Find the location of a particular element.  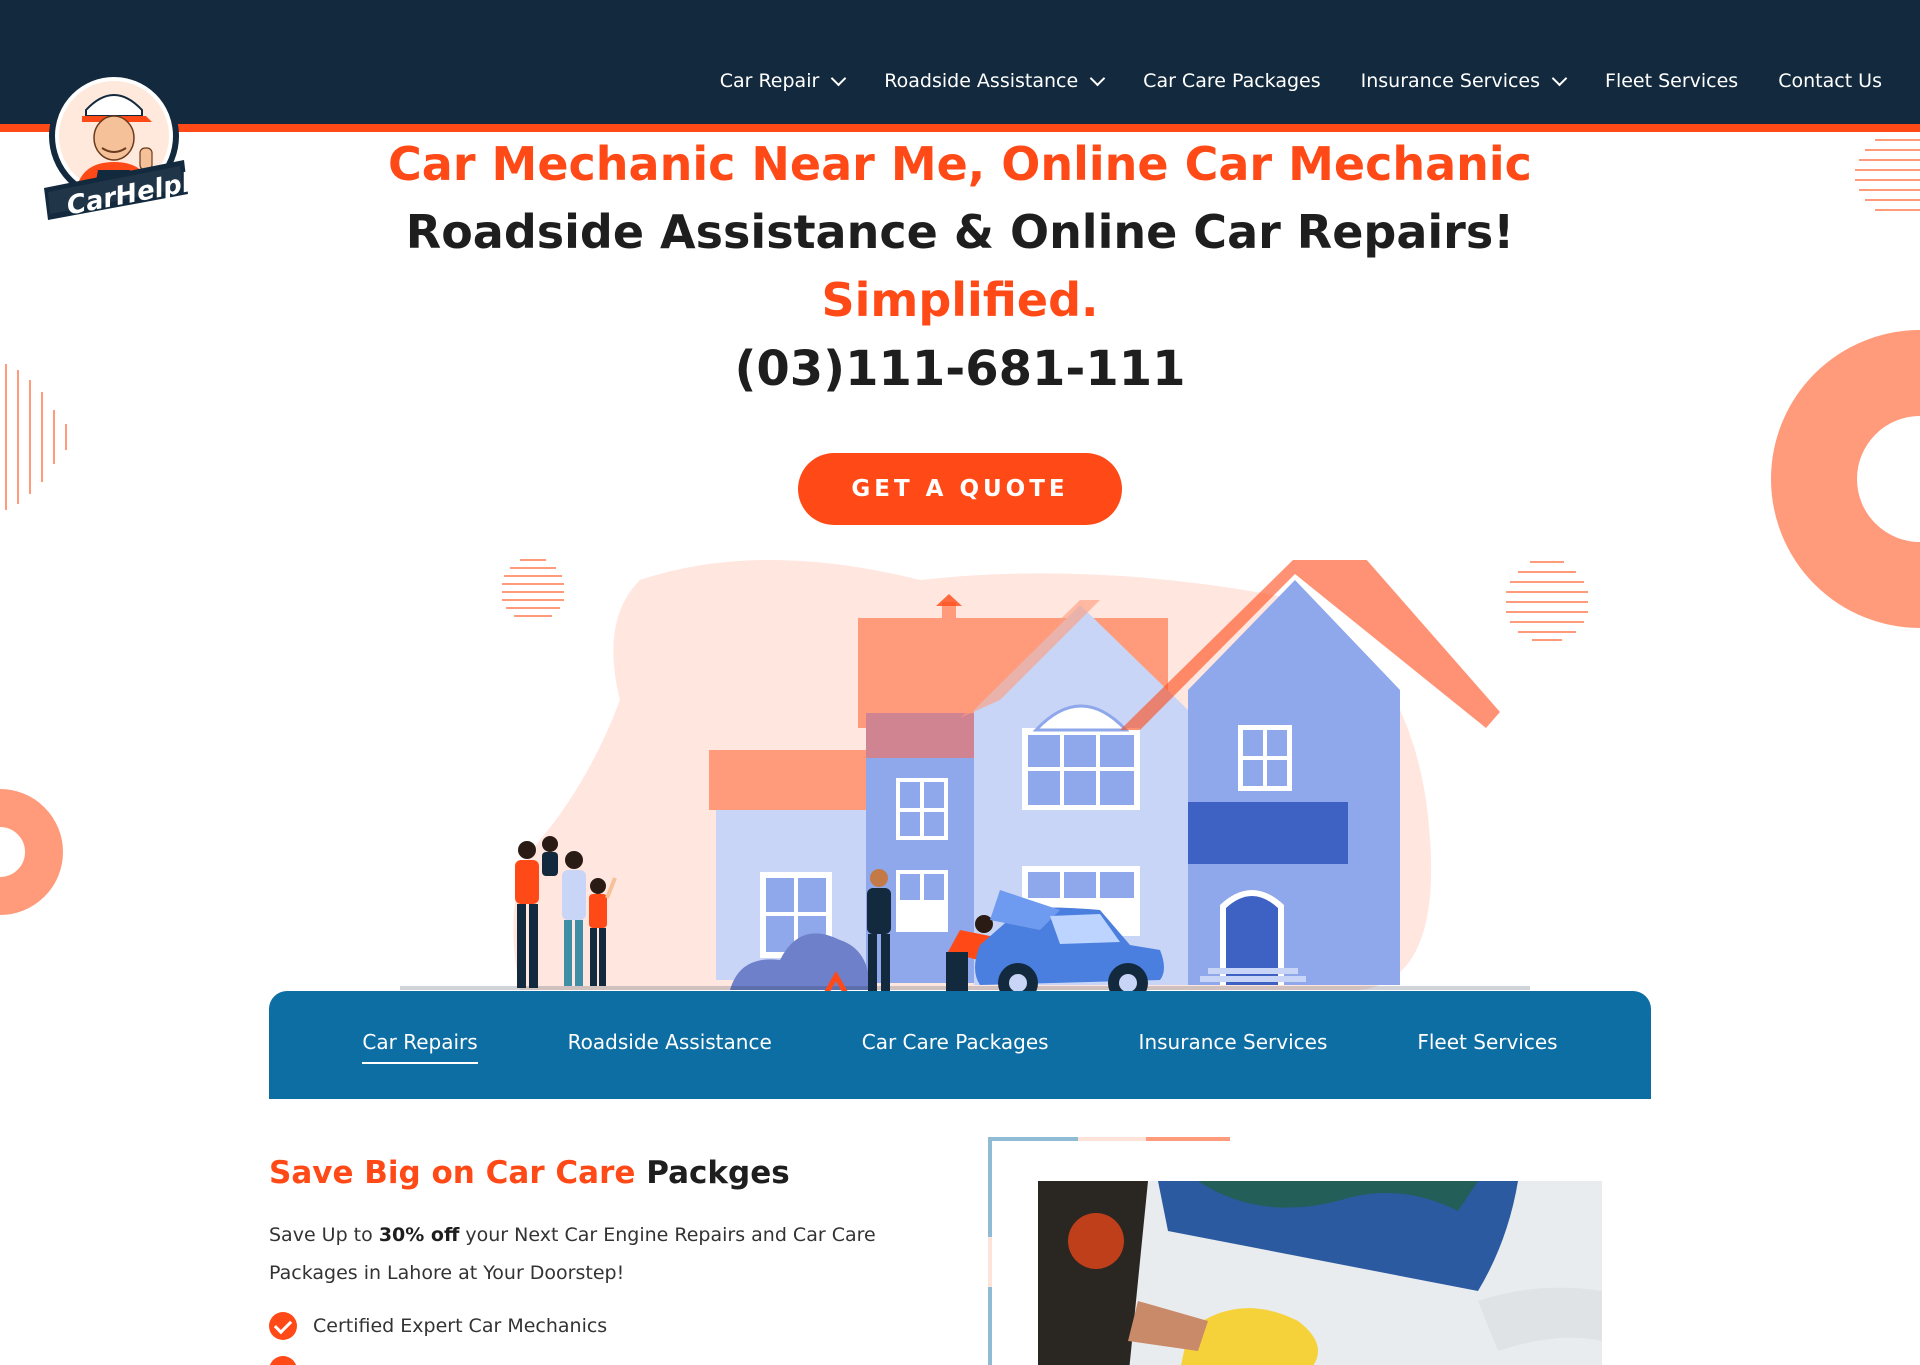

desc-prefix: Save Up to is located at coordinates (324, 1235).